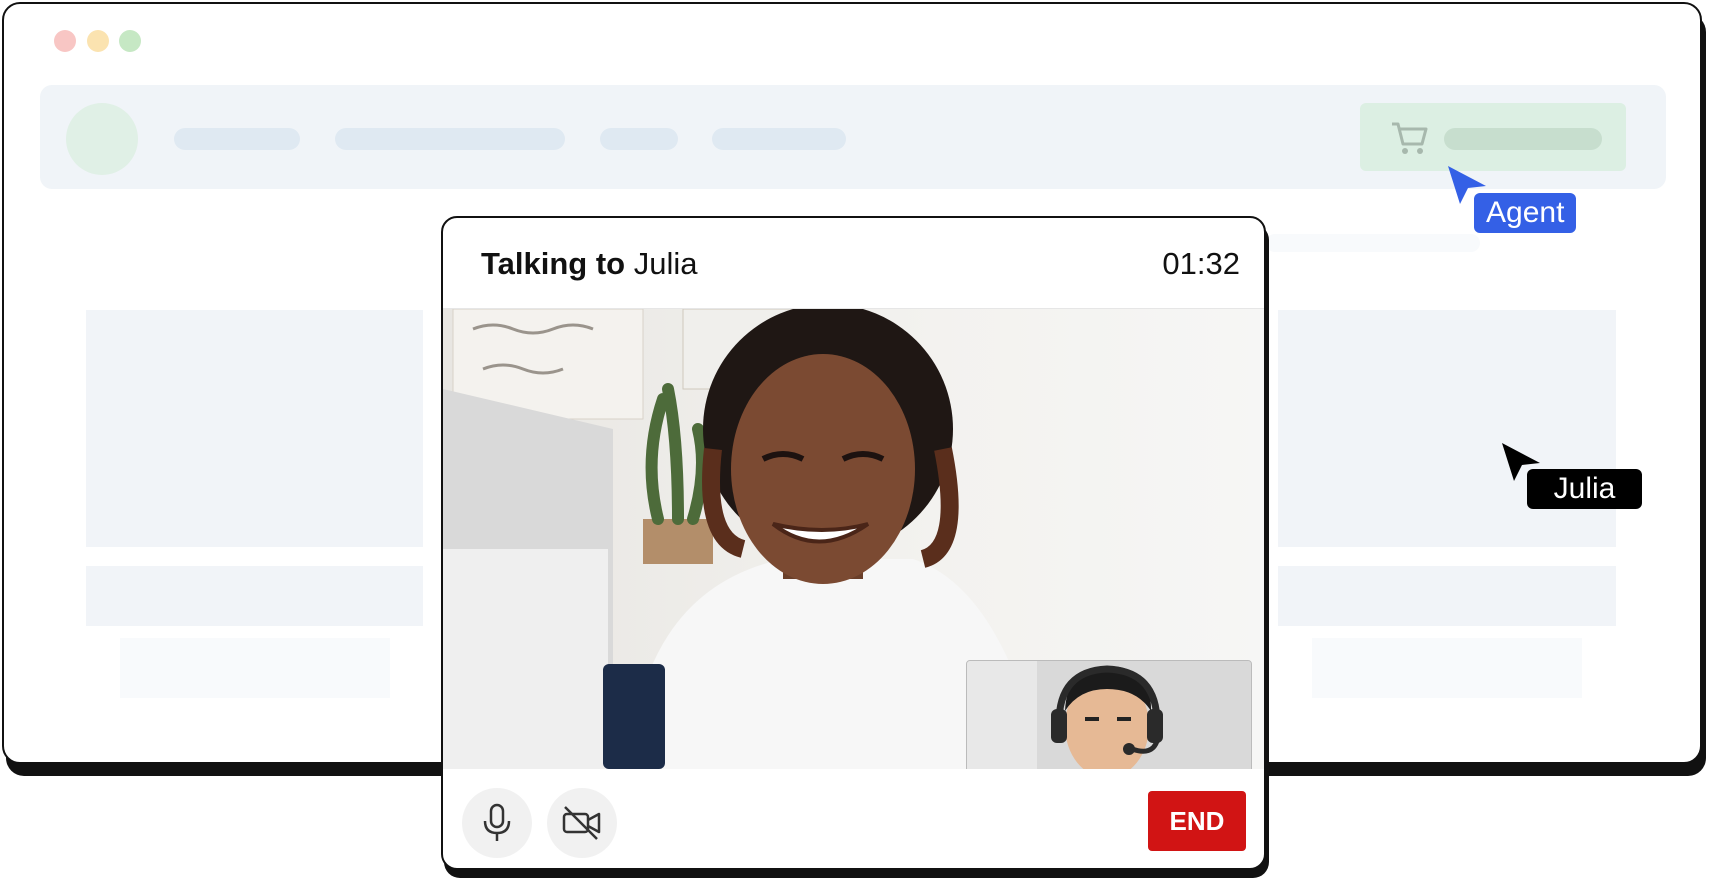 The width and height of the screenshot is (1710, 882). I want to click on mute-button, so click(497, 823).